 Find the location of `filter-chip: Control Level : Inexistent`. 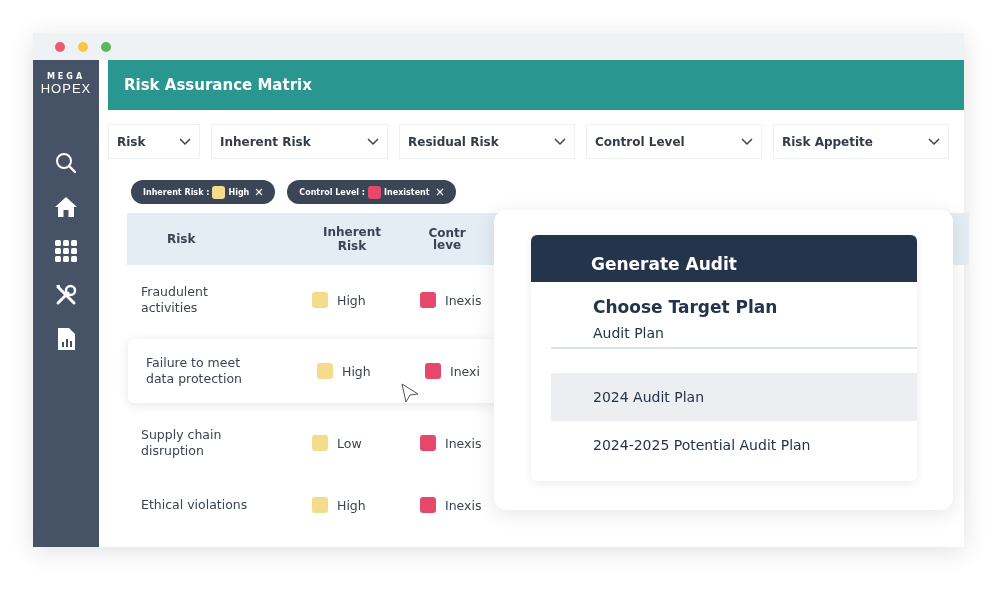

filter-chip: Control Level : Inexistent is located at coordinates (371, 192).